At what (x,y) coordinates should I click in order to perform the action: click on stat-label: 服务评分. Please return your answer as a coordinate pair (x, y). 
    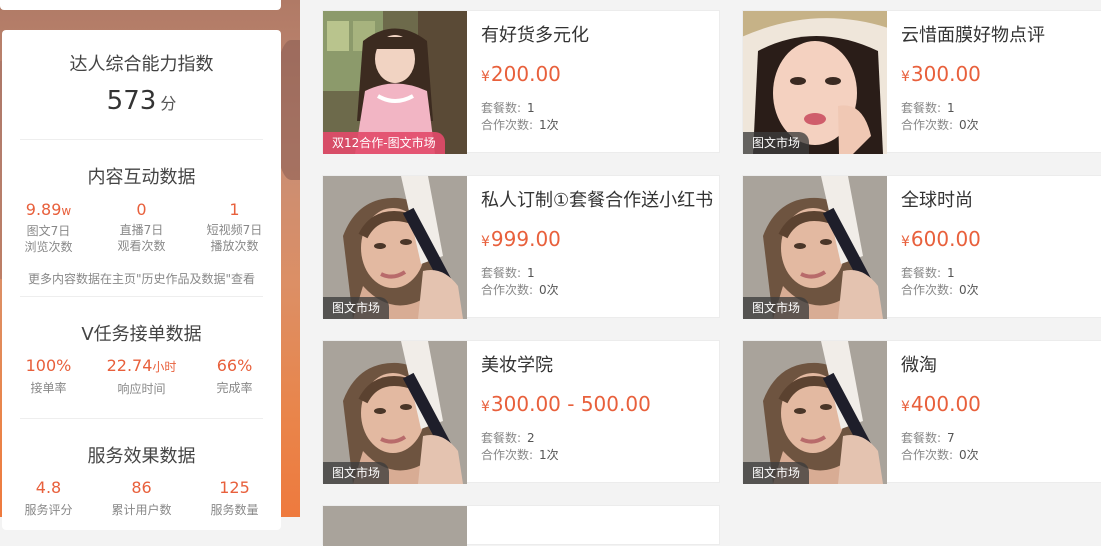
    Looking at the image, I should click on (48, 510).